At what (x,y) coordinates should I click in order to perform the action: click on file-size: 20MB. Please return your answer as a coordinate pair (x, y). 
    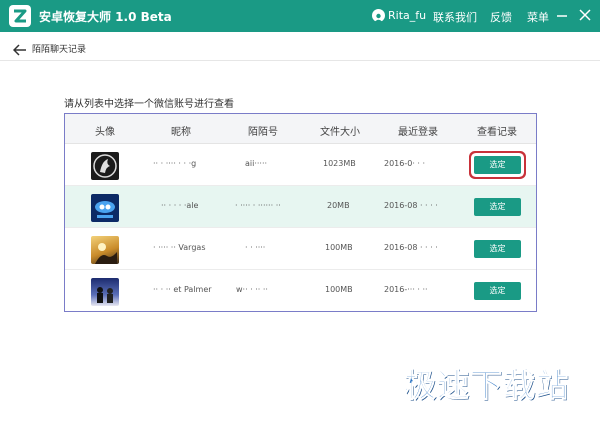
    Looking at the image, I should click on (338, 205).